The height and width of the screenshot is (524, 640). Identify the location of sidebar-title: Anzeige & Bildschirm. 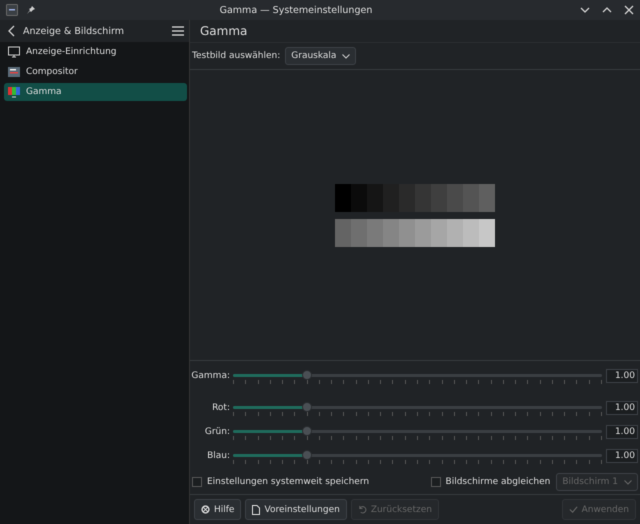
(74, 31).